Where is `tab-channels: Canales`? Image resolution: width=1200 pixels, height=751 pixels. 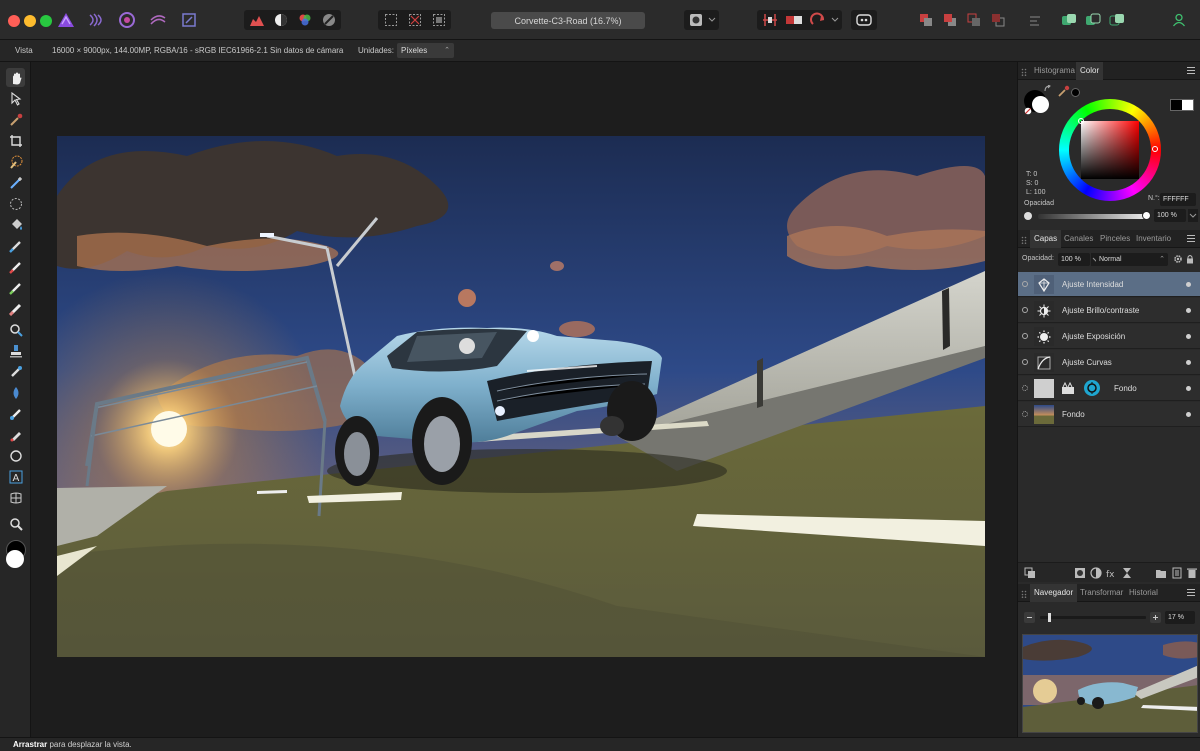
tab-channels: Canales is located at coordinates (1078, 239).